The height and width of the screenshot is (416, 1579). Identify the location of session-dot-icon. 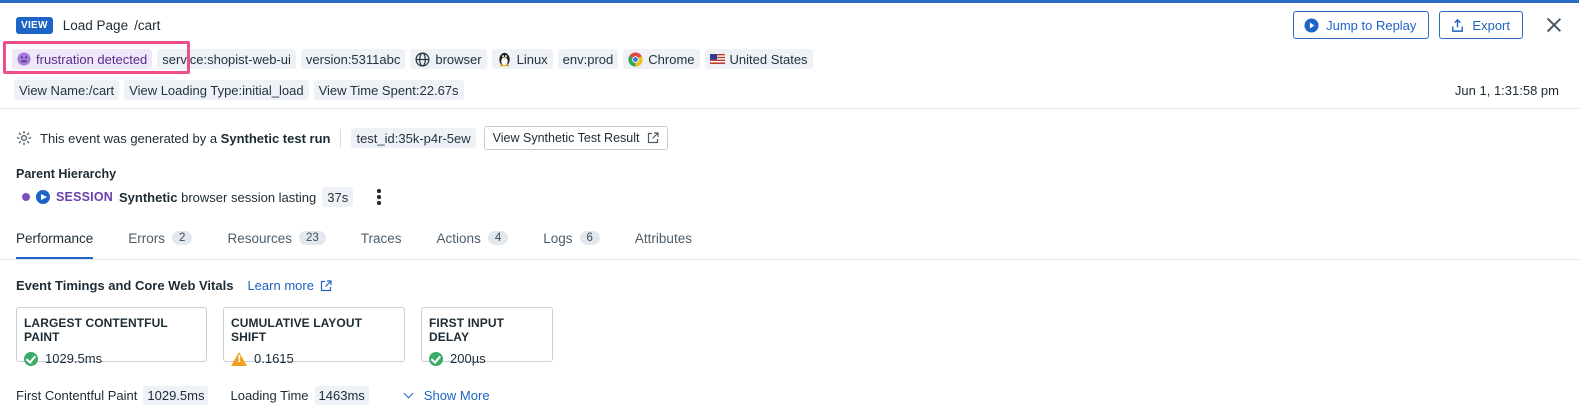
(26, 197).